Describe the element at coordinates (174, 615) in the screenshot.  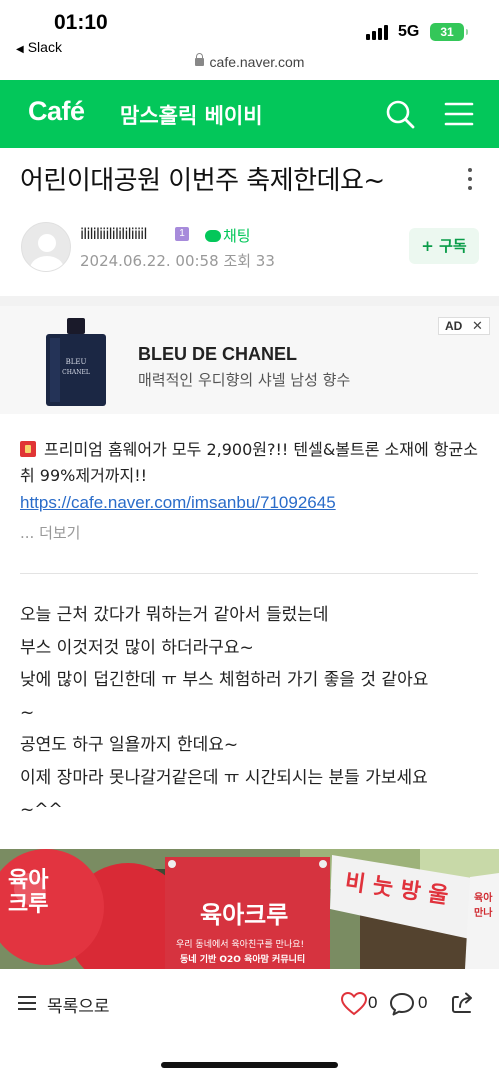
I see `body-line: 오늘 근처 갔다가 뭐하는거 같아서 들렀는데` at that location.